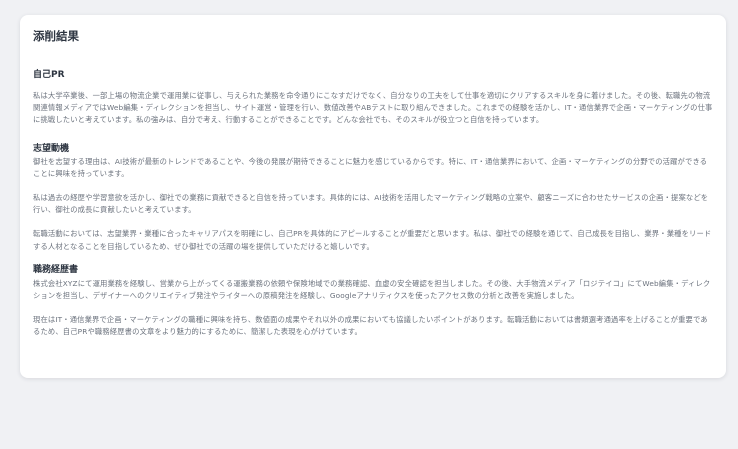  I want to click on section-heading-self-pr: 自己PR, so click(49, 75).